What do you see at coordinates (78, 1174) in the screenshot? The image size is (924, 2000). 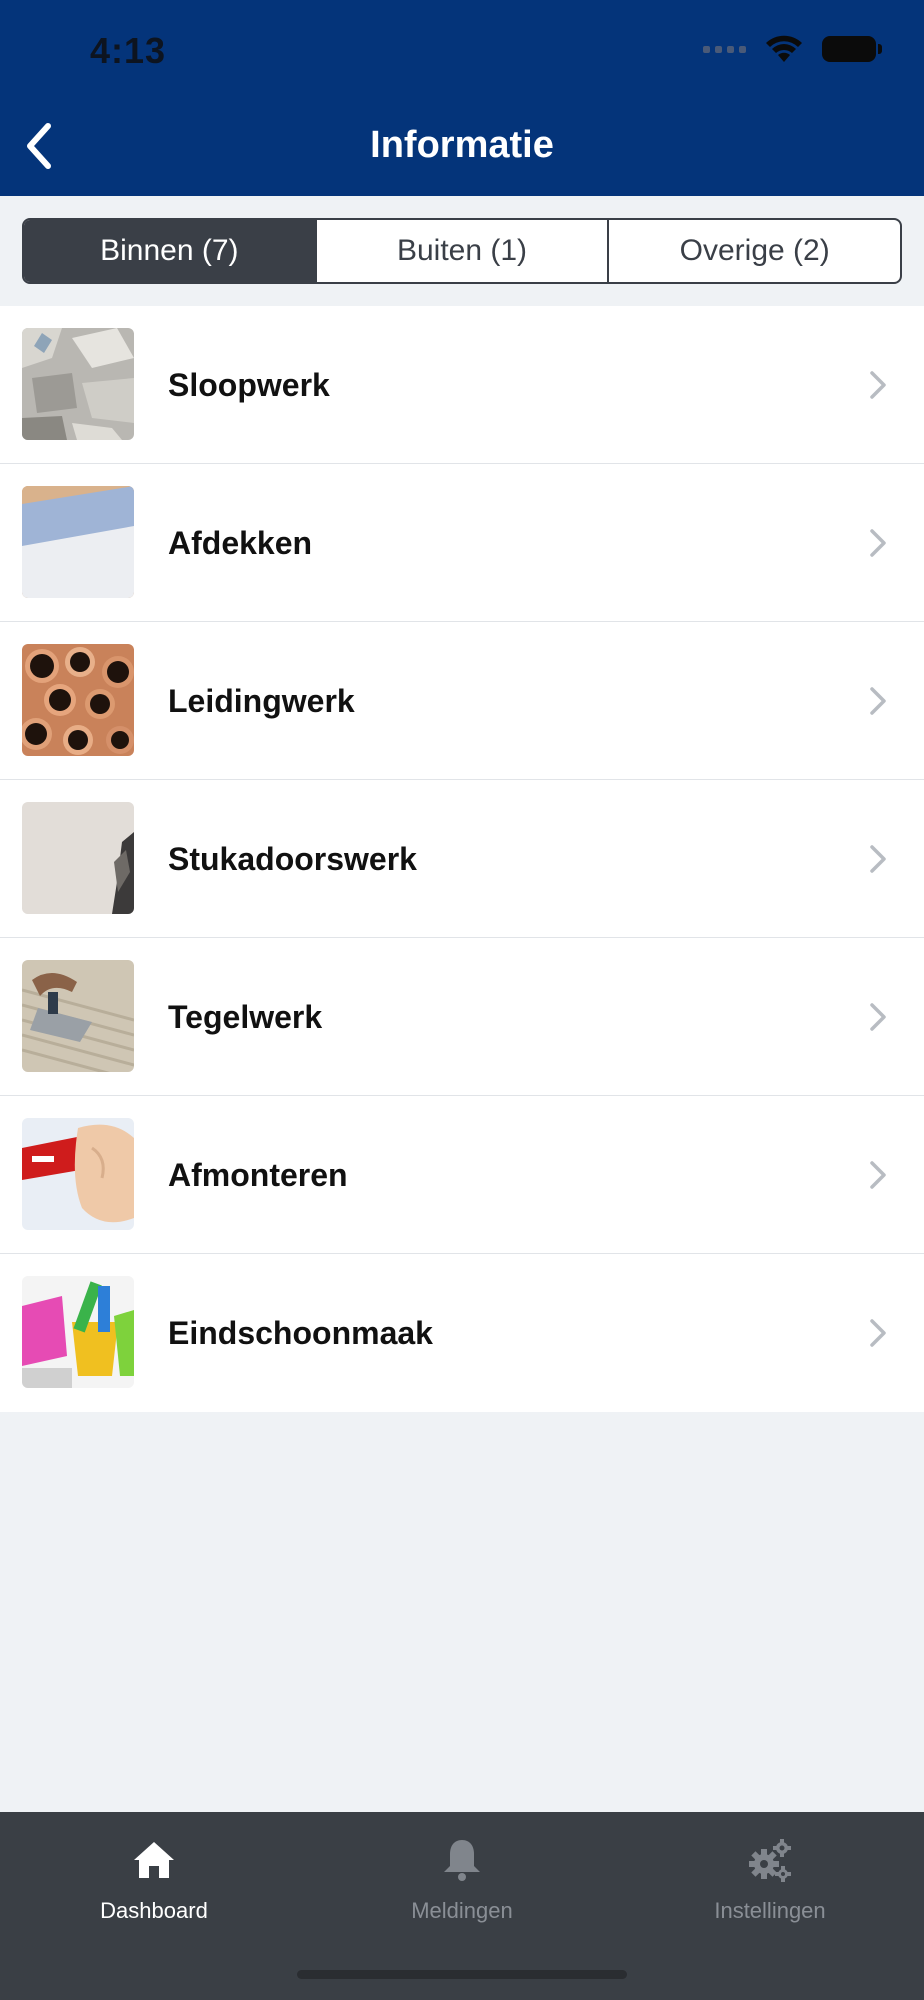 I see `installation-thumbnail` at bounding box center [78, 1174].